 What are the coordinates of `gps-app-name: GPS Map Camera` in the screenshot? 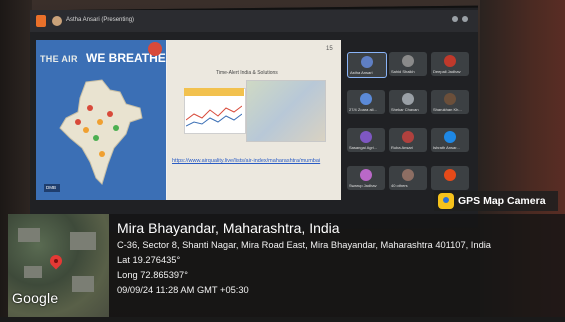 It's located at (502, 201).